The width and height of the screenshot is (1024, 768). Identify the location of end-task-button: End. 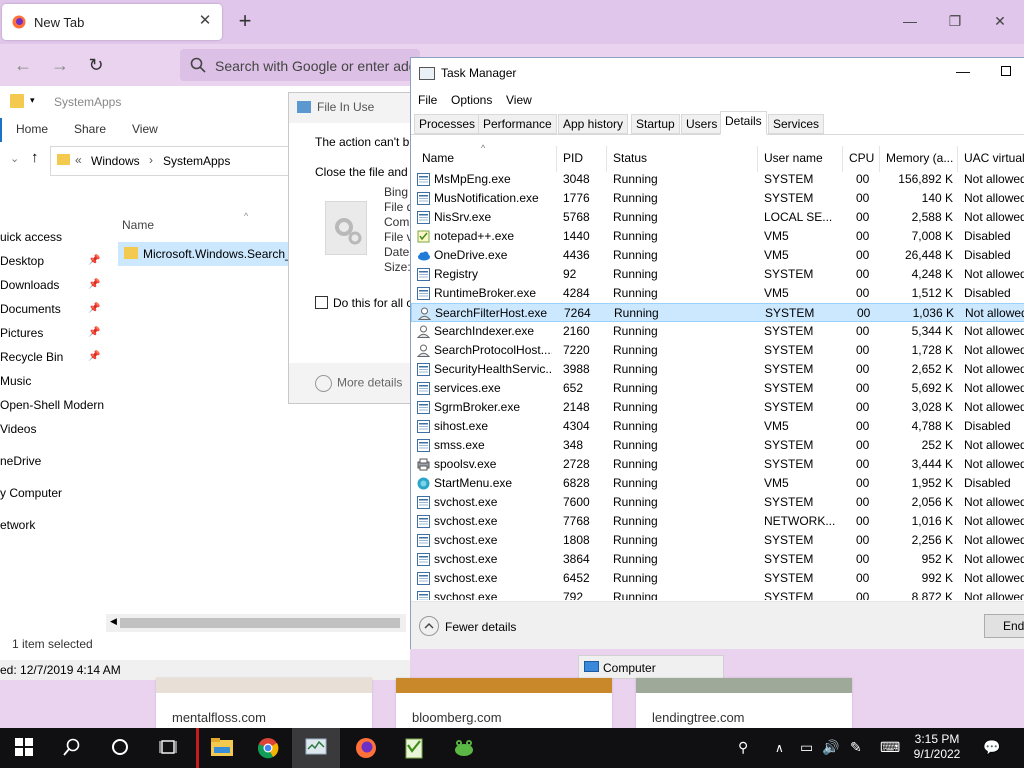
(1004, 626).